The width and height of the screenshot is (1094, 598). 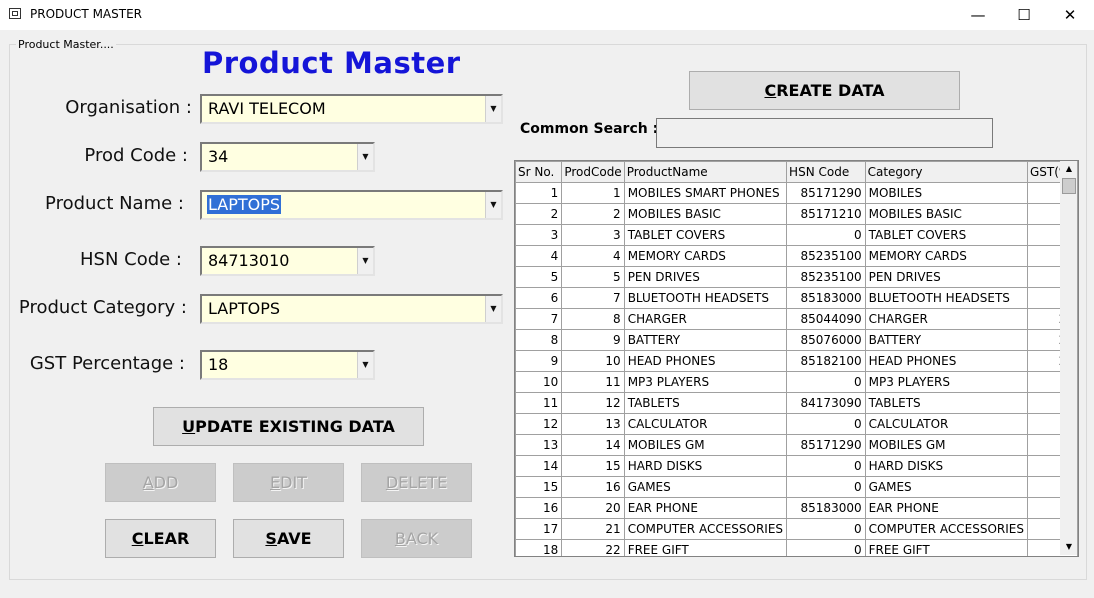 What do you see at coordinates (826, 403) in the screenshot?
I see `table-cell: 84173090` at bounding box center [826, 403].